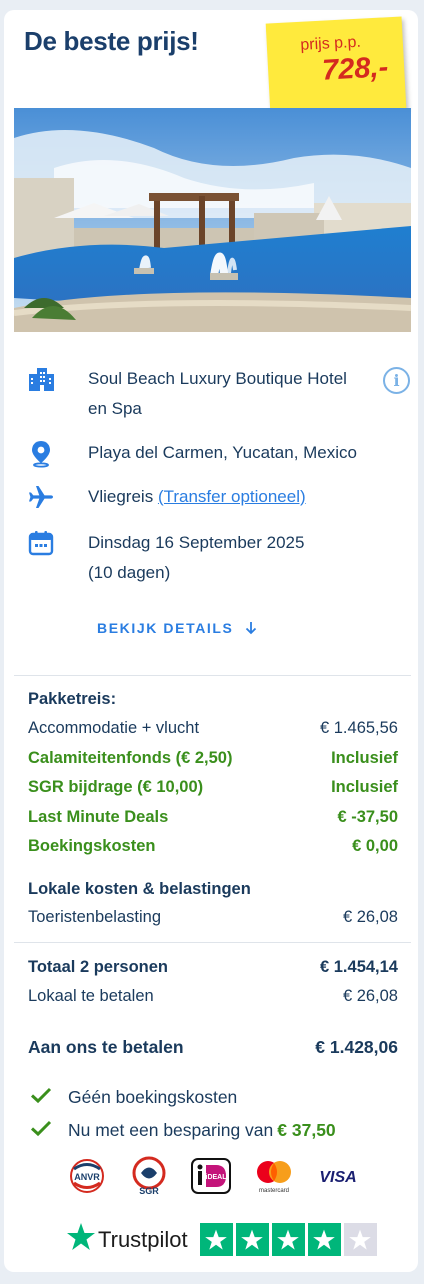 The image size is (424, 1284). Describe the element at coordinates (274, 1191) in the screenshot. I see `svg-text: mastercard` at that location.